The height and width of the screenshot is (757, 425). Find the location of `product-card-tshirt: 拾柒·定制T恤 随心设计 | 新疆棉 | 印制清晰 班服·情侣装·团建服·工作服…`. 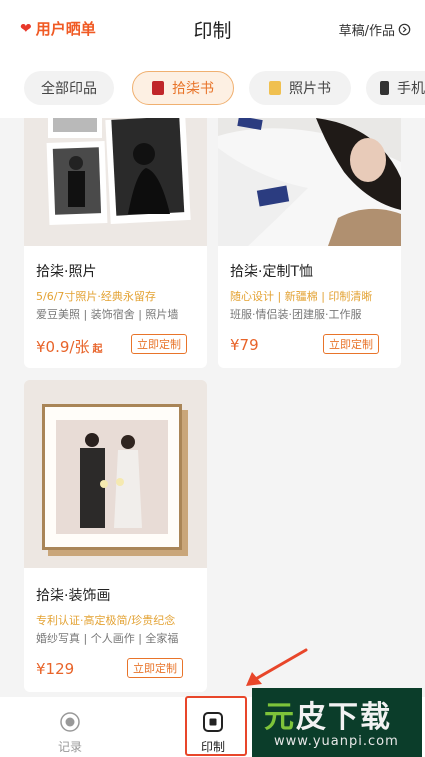

product-card-tshirt: 拾柒·定制T恤 随心设计 | 新疆棉 | 印制清晰 班服·情侣装·团建服·工作服… is located at coordinates (309, 243).